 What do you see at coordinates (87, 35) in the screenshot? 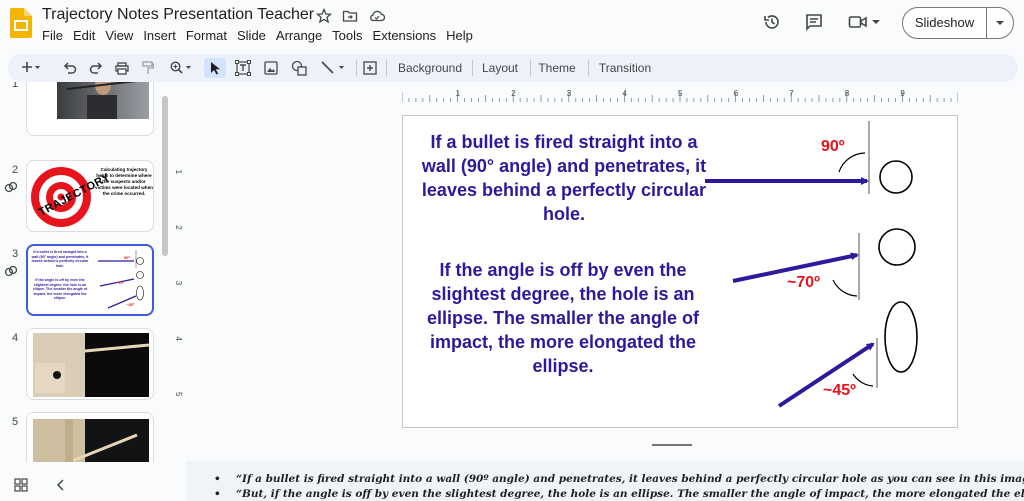
I see `menu-edit: Edit` at bounding box center [87, 35].